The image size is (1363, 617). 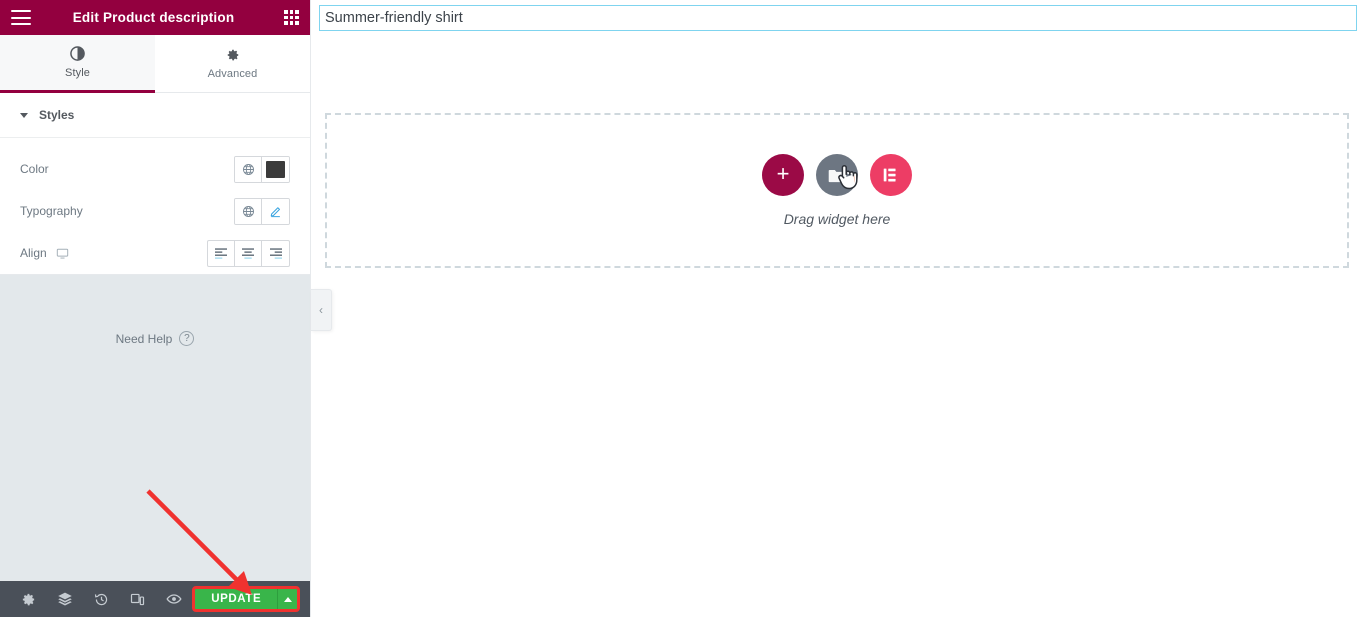 I want to click on chevron-down-icon, so click(x=24, y=115).